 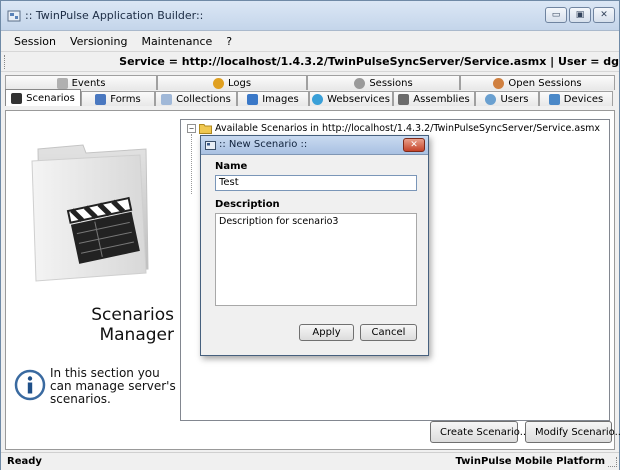 I want to click on tab-collections: Collections, so click(x=196, y=98).